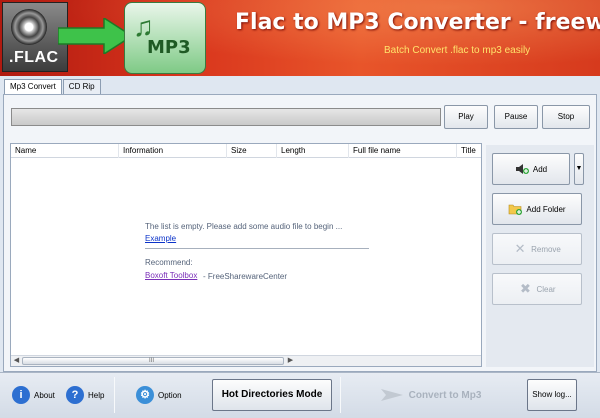 The width and height of the screenshot is (600, 418). I want to click on speaker-add-icon, so click(522, 169).